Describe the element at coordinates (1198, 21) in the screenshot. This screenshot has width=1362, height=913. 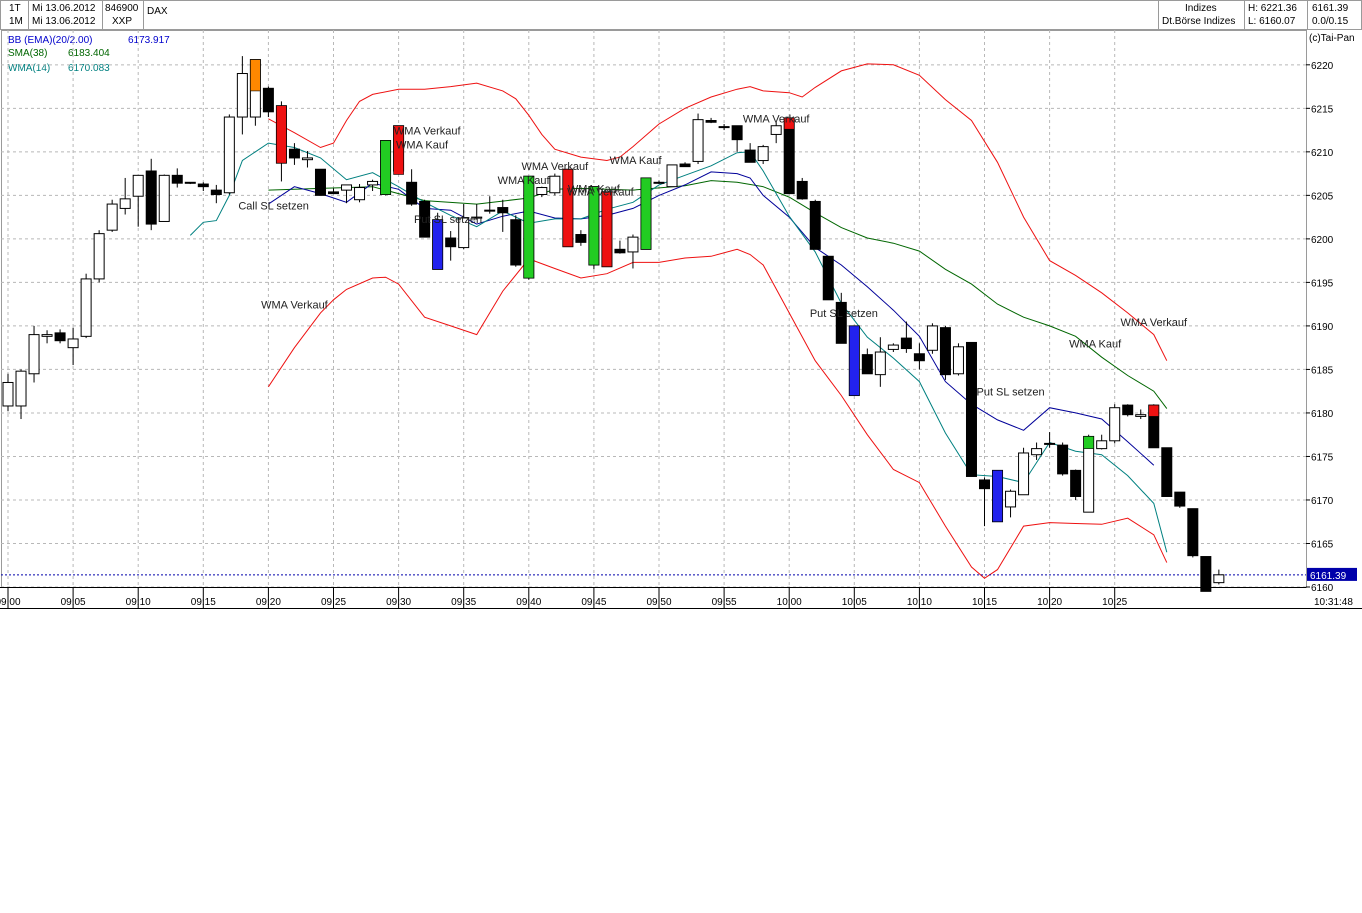
I see `exchange-label: Dt.Börse Indizes` at that location.